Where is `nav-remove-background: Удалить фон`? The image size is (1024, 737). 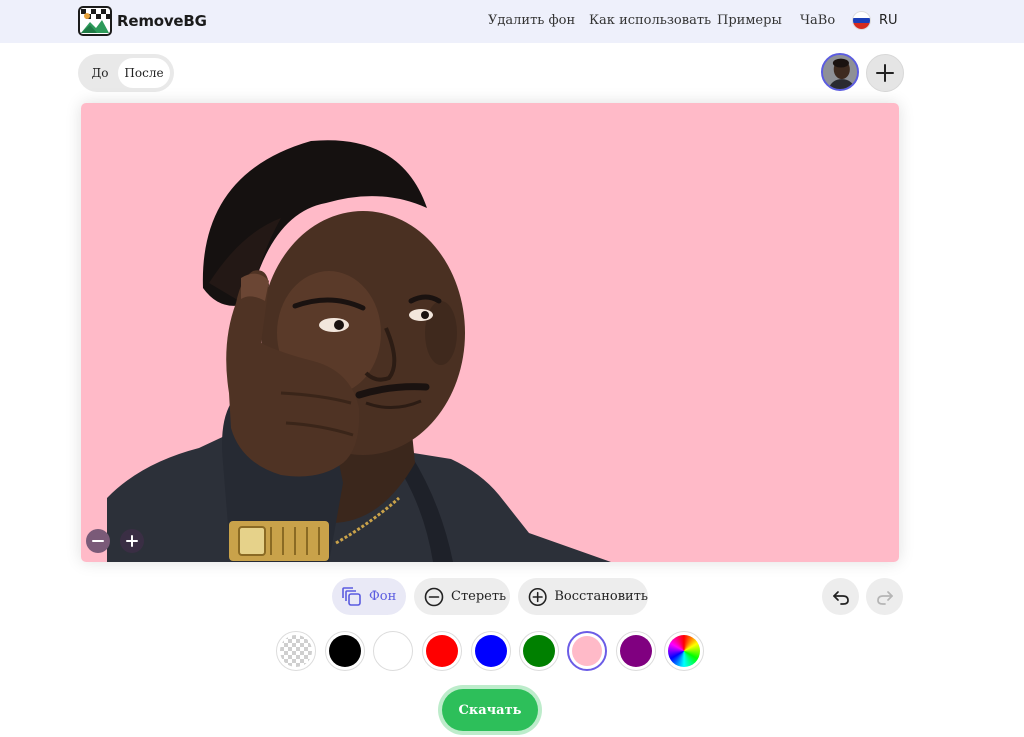 nav-remove-background: Удалить фон is located at coordinates (531, 20).